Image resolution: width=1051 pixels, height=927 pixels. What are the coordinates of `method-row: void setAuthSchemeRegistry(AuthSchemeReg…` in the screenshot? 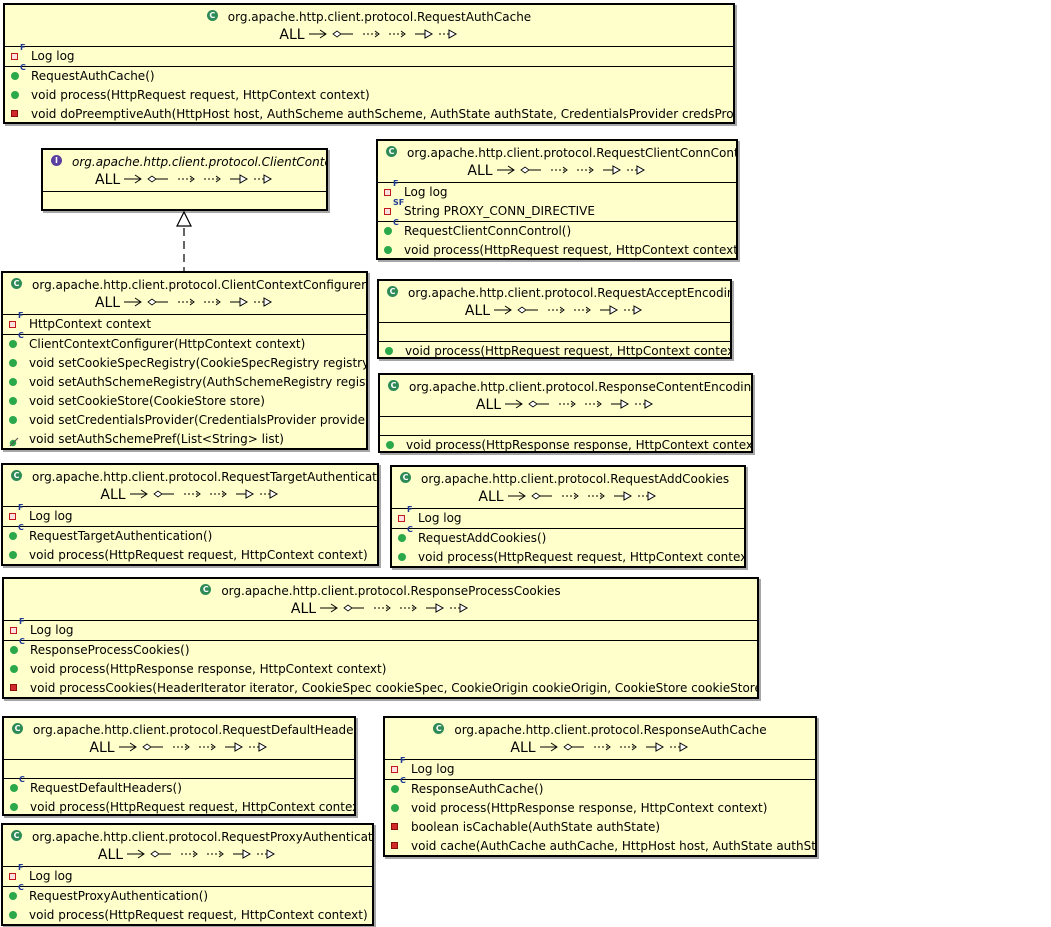 It's located at (184, 382).